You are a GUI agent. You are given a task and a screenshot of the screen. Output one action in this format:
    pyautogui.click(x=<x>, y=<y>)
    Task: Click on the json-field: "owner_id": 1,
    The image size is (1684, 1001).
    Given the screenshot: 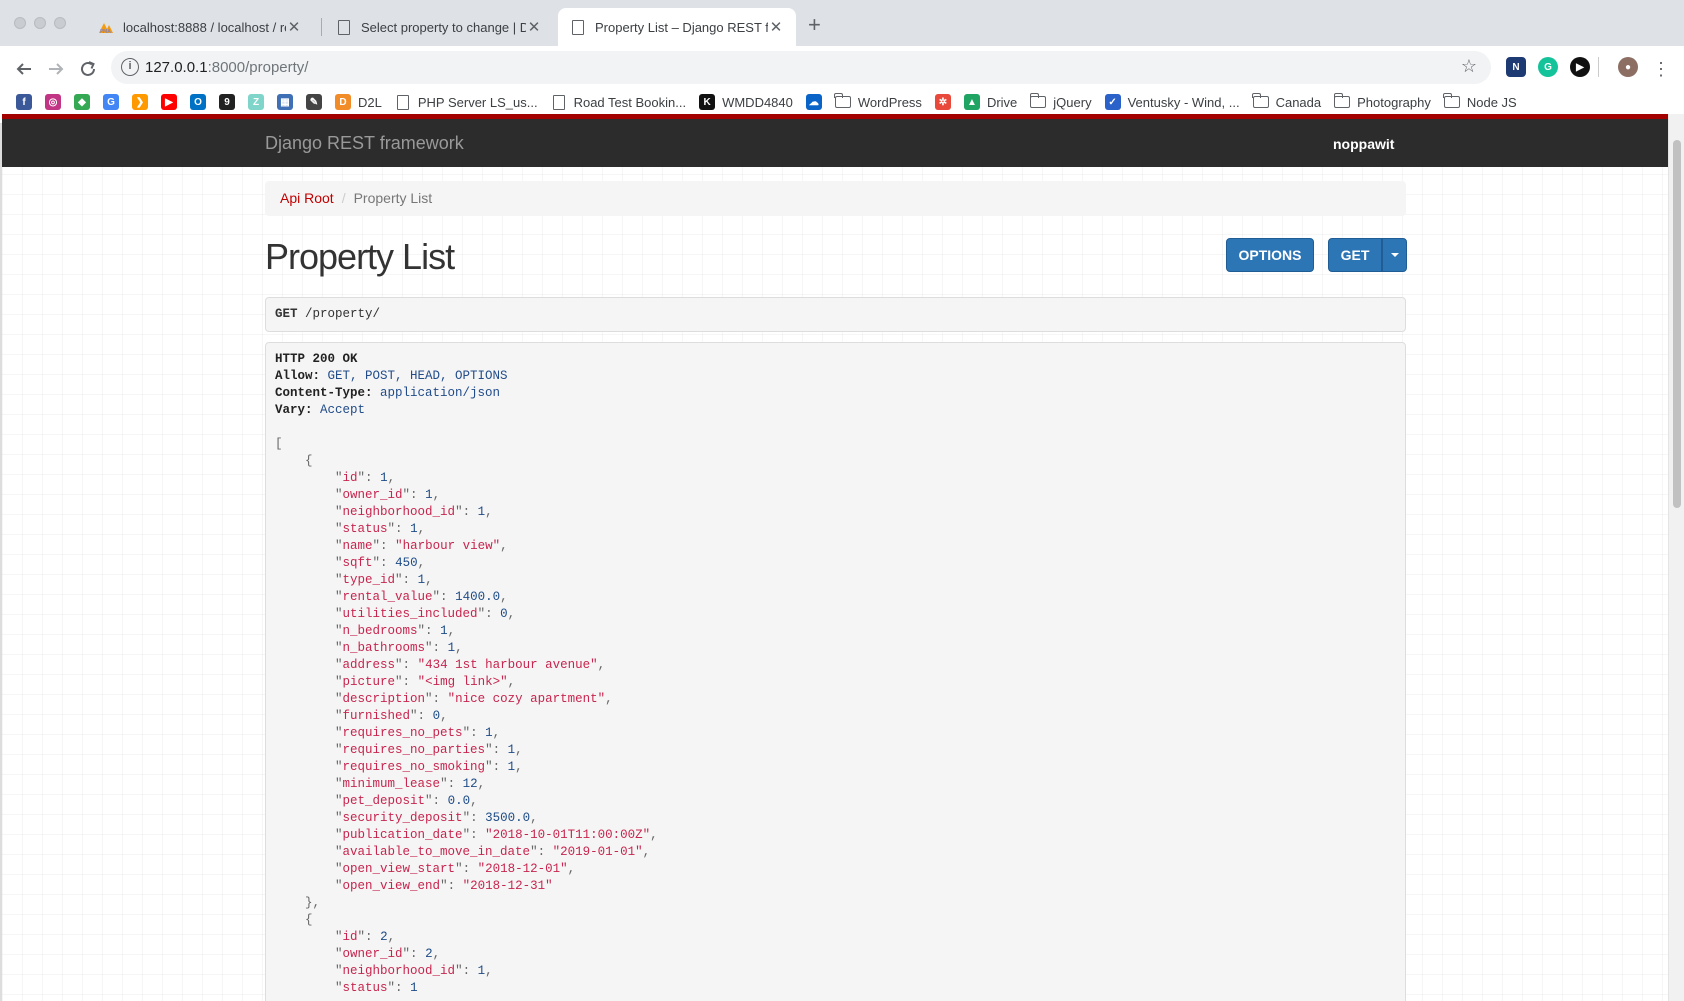 What is the action you would take?
    pyautogui.click(x=388, y=495)
    